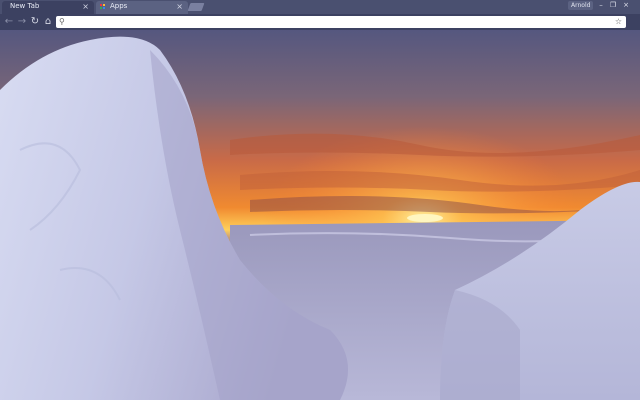 The image size is (640, 400). What do you see at coordinates (613, 5) in the screenshot?
I see `restore-icon: ❐` at bounding box center [613, 5].